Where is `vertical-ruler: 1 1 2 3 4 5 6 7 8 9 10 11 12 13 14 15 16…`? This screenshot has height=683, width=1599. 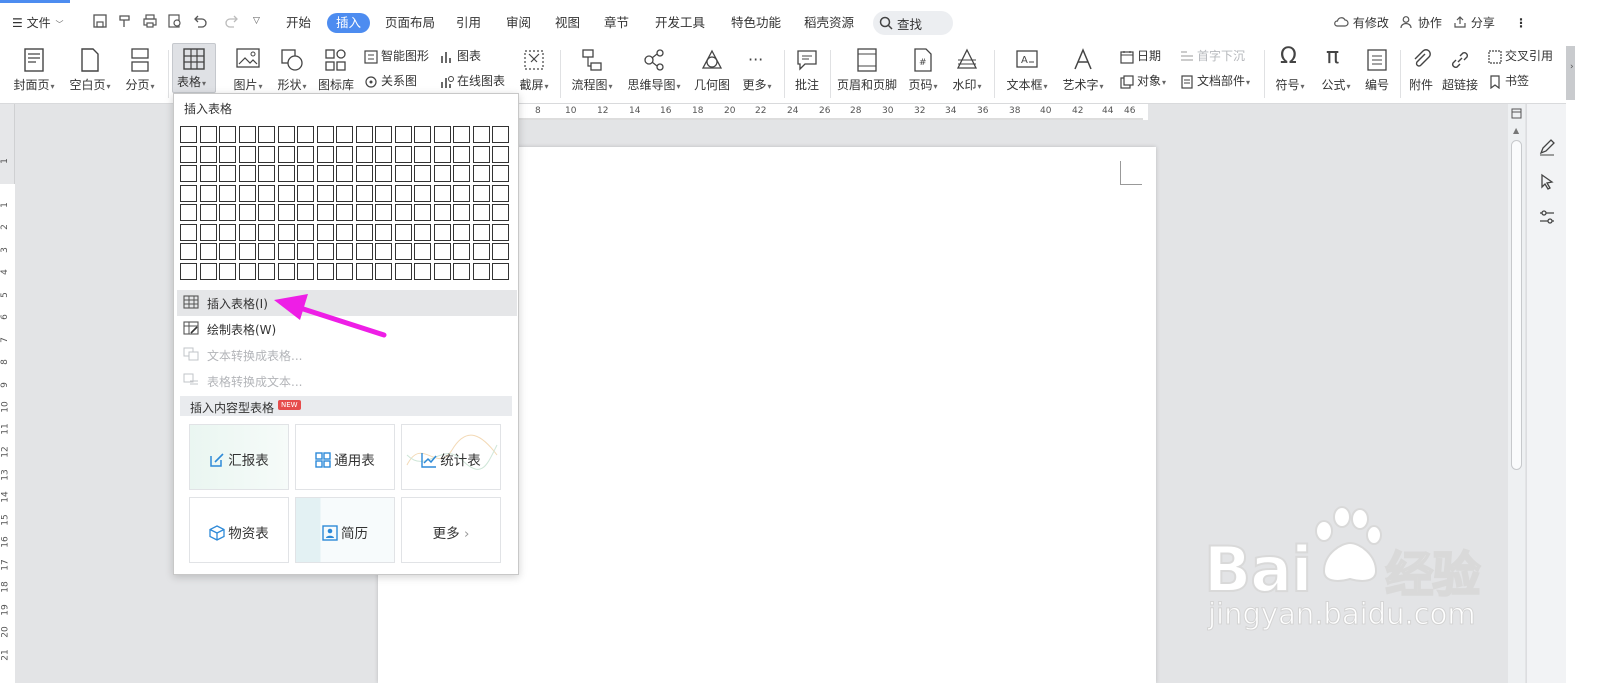 vertical-ruler: 1 1 2 3 4 5 6 7 8 9 10 11 12 13 14 15 16… is located at coordinates (7, 393).